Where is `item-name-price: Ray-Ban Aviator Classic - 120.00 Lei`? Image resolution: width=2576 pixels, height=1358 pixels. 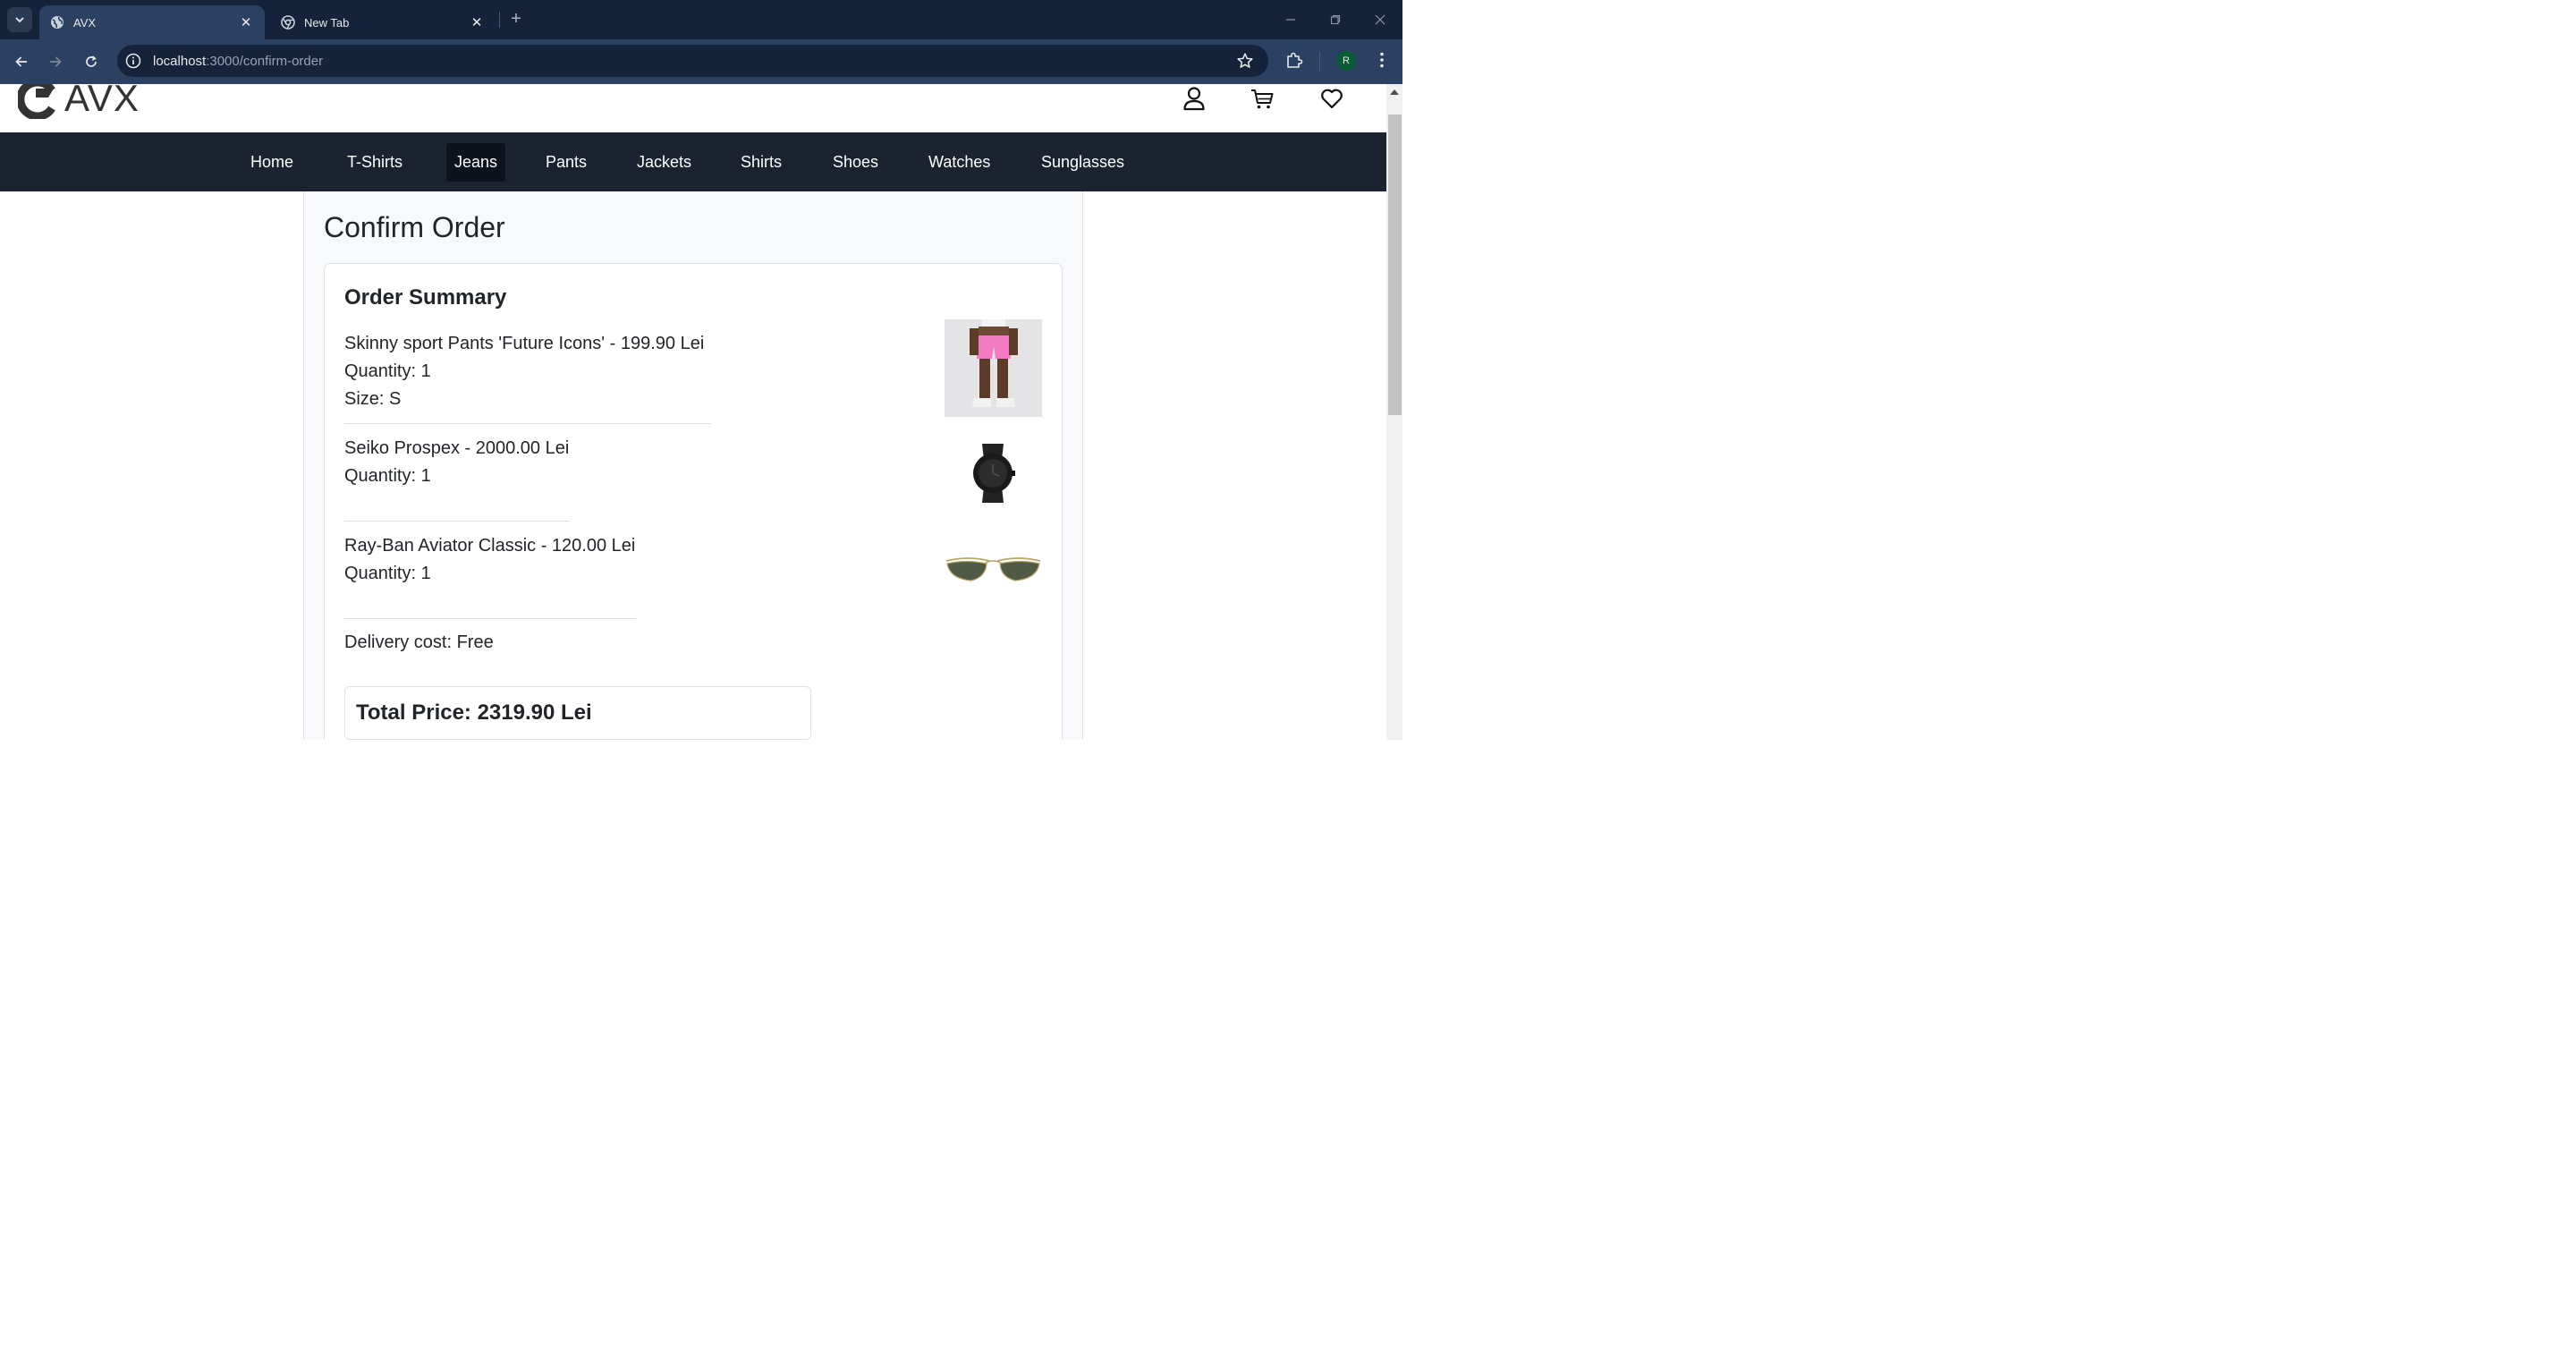 item-name-price: Ray-Ban Aviator Classic - 120.00 Lei is located at coordinates (490, 546).